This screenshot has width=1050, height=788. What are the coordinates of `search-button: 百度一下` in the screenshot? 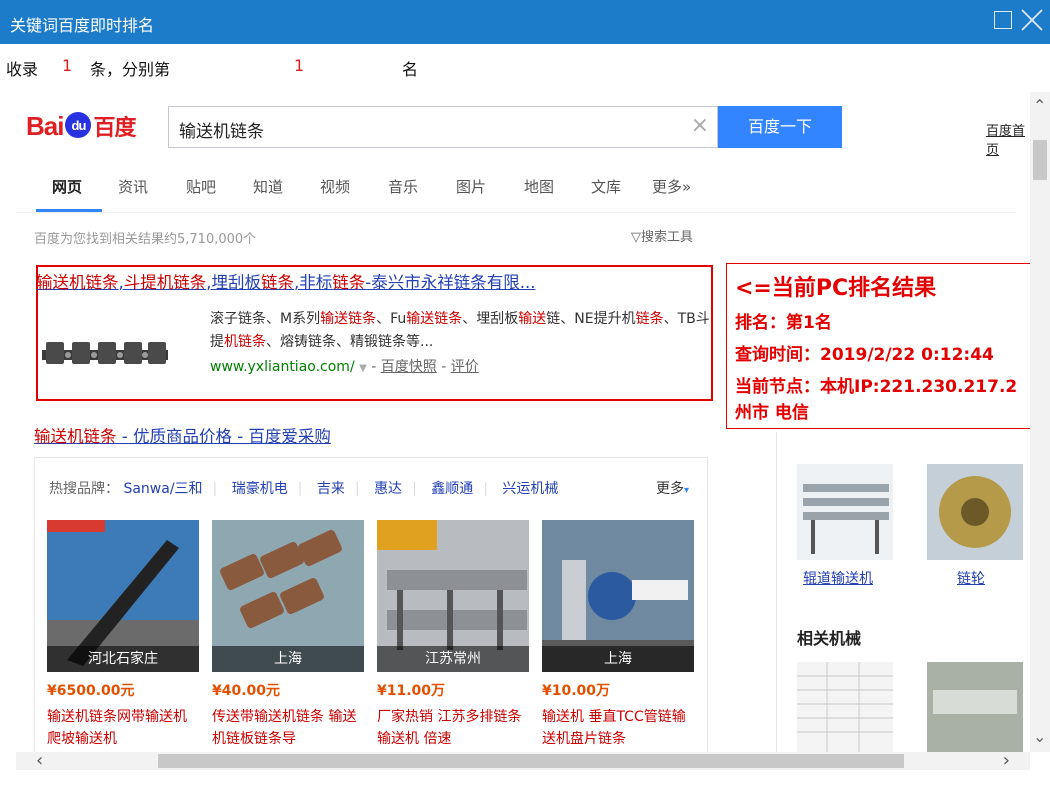 It's located at (780, 127).